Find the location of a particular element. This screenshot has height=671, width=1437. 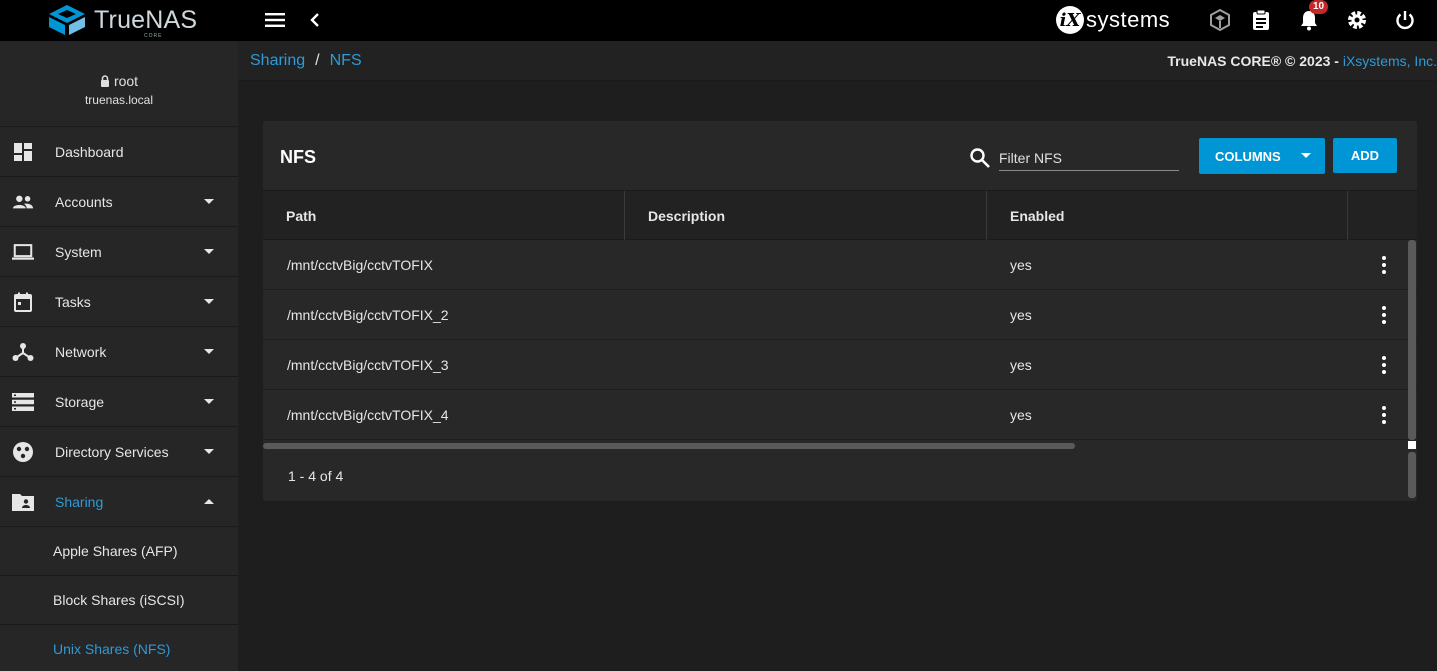

truenas-logo: TrueNAS CORE is located at coordinates (123, 20).